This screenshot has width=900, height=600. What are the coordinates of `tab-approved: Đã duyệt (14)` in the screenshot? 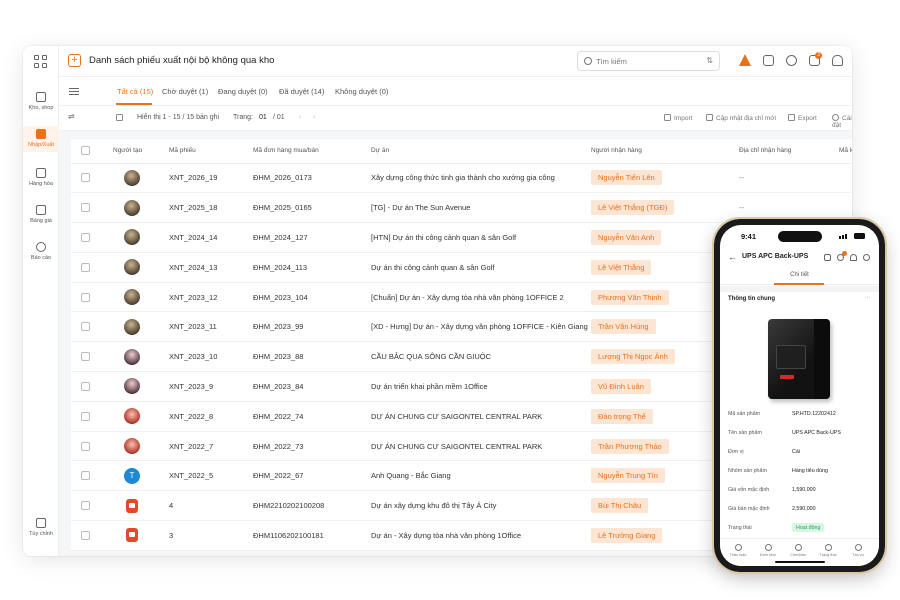 It's located at (301, 91).